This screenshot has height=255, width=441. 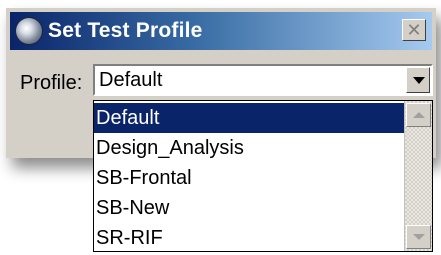 I want to click on dropdown-option-sr-rif: SR-RIF, so click(x=249, y=237).